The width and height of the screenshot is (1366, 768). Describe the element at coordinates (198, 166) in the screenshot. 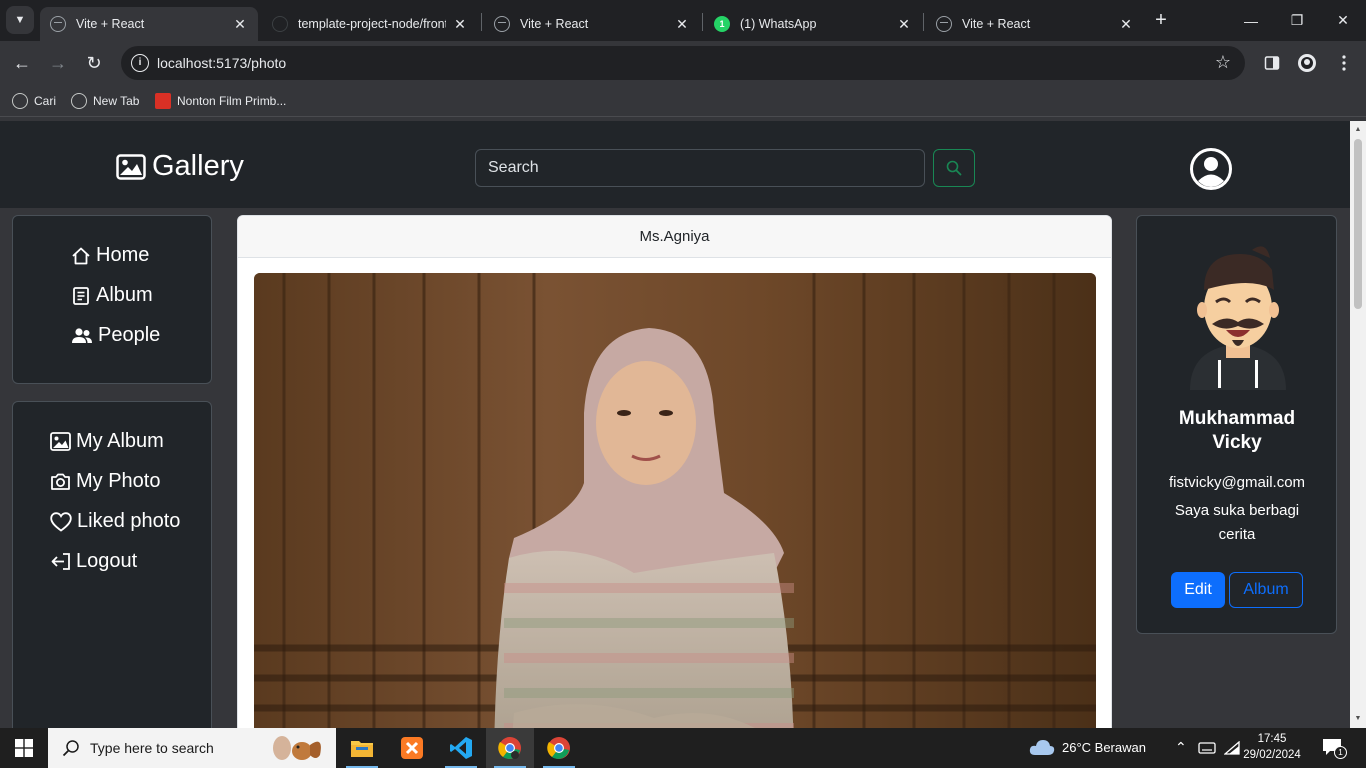

I see `brand-title: Gallery` at that location.